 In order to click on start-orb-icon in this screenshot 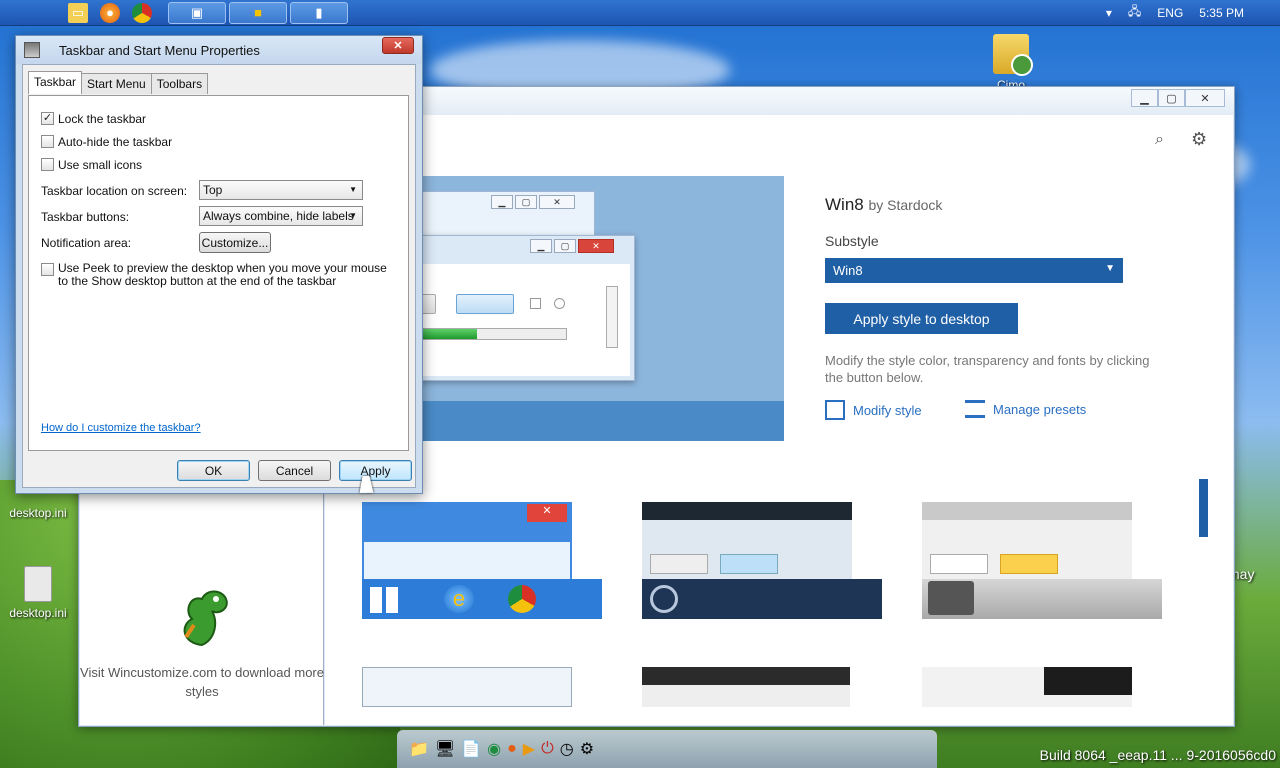, I will do `click(664, 599)`.